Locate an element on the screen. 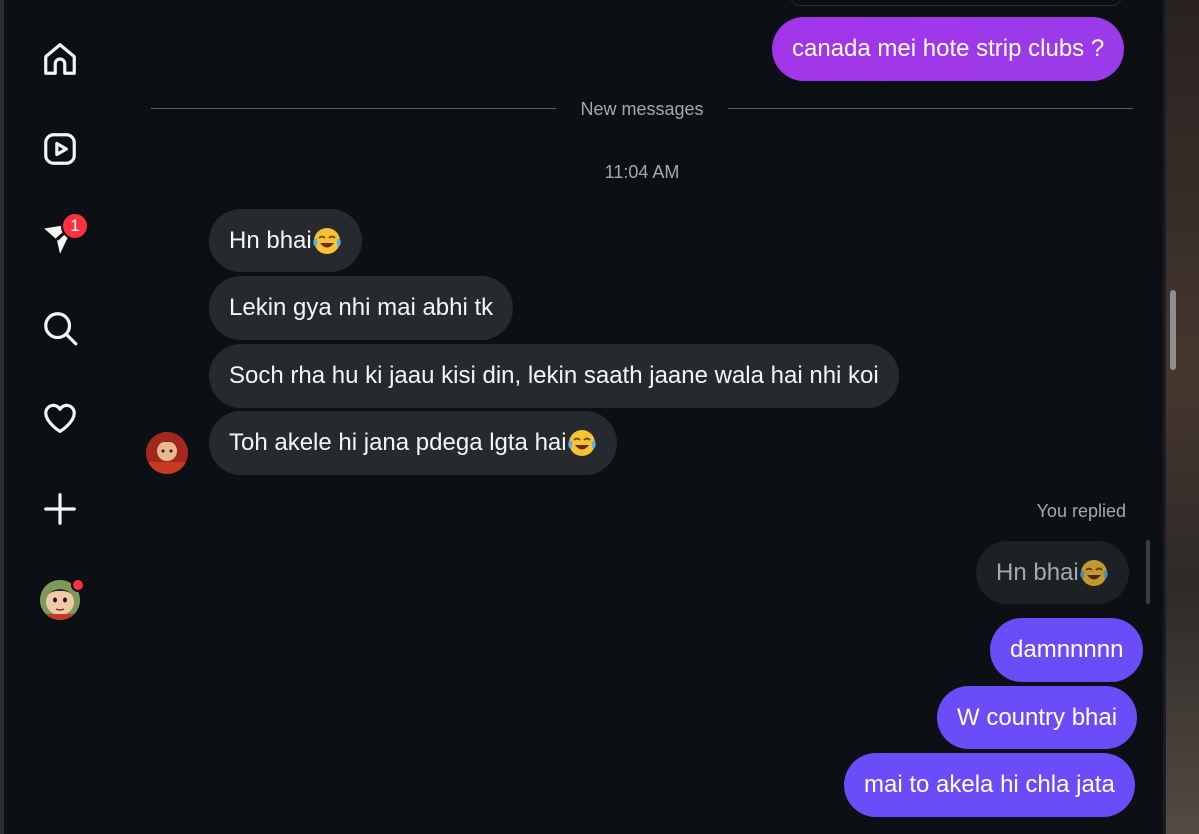  message-text: canada mei hote strip clubs ? is located at coordinates (948, 48).